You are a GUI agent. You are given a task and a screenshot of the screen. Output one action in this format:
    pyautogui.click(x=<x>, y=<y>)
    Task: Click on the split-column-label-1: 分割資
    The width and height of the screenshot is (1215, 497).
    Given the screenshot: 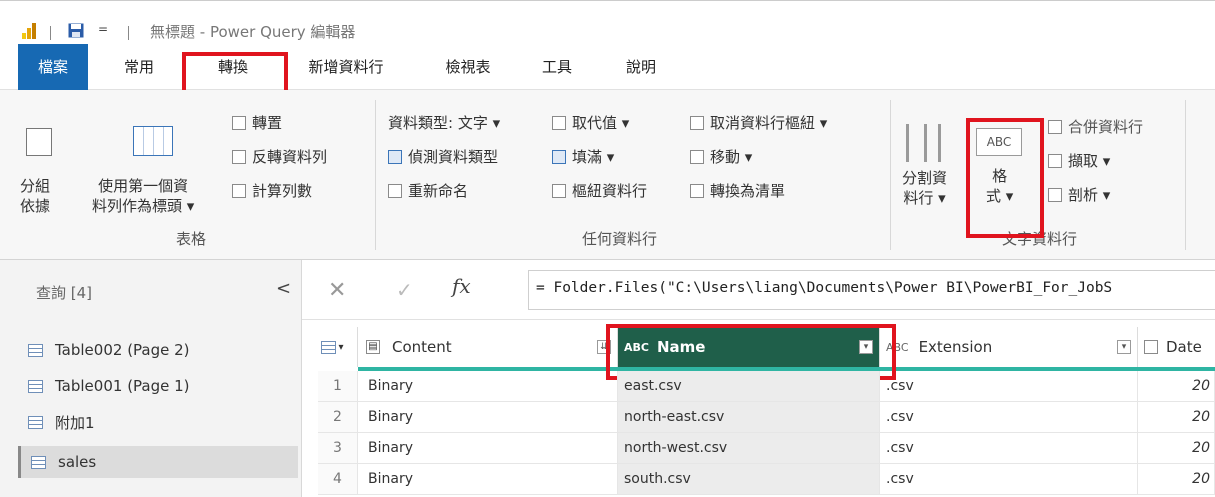 What is the action you would take?
    pyautogui.click(x=925, y=178)
    